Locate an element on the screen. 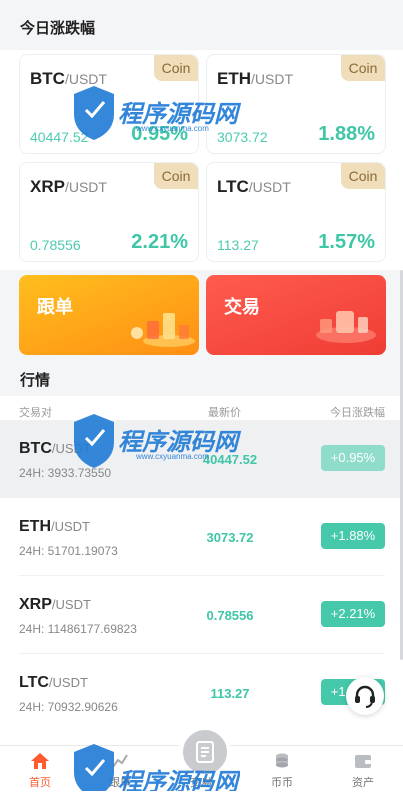 This screenshot has height=792, width=403. ticker-card-xrp: Coin XRP/USDT 0.78556 2.21% is located at coordinates (109, 212).